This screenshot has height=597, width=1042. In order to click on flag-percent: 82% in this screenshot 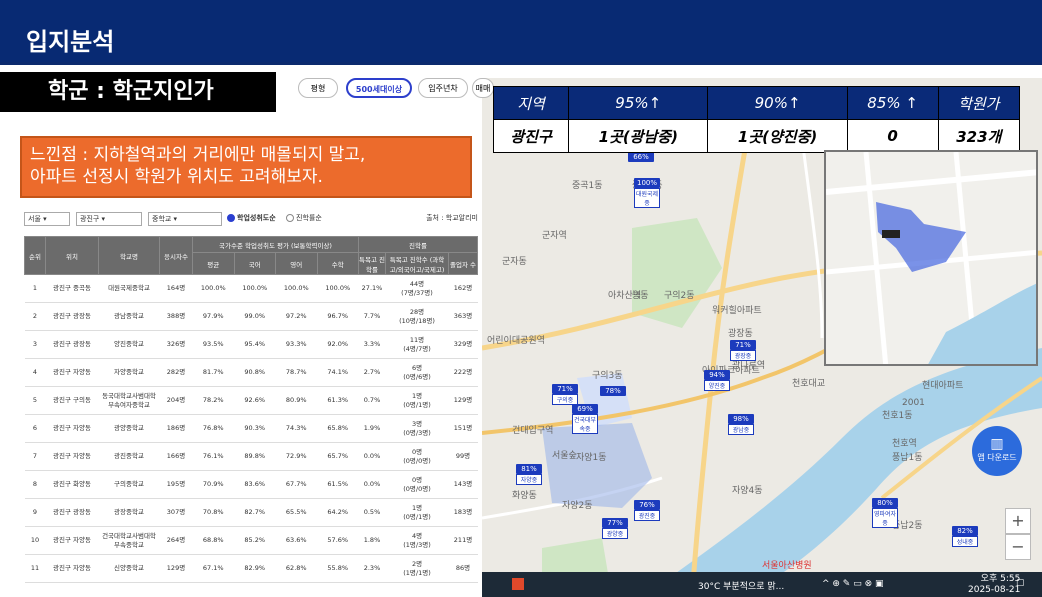, I will do `click(965, 531)`.